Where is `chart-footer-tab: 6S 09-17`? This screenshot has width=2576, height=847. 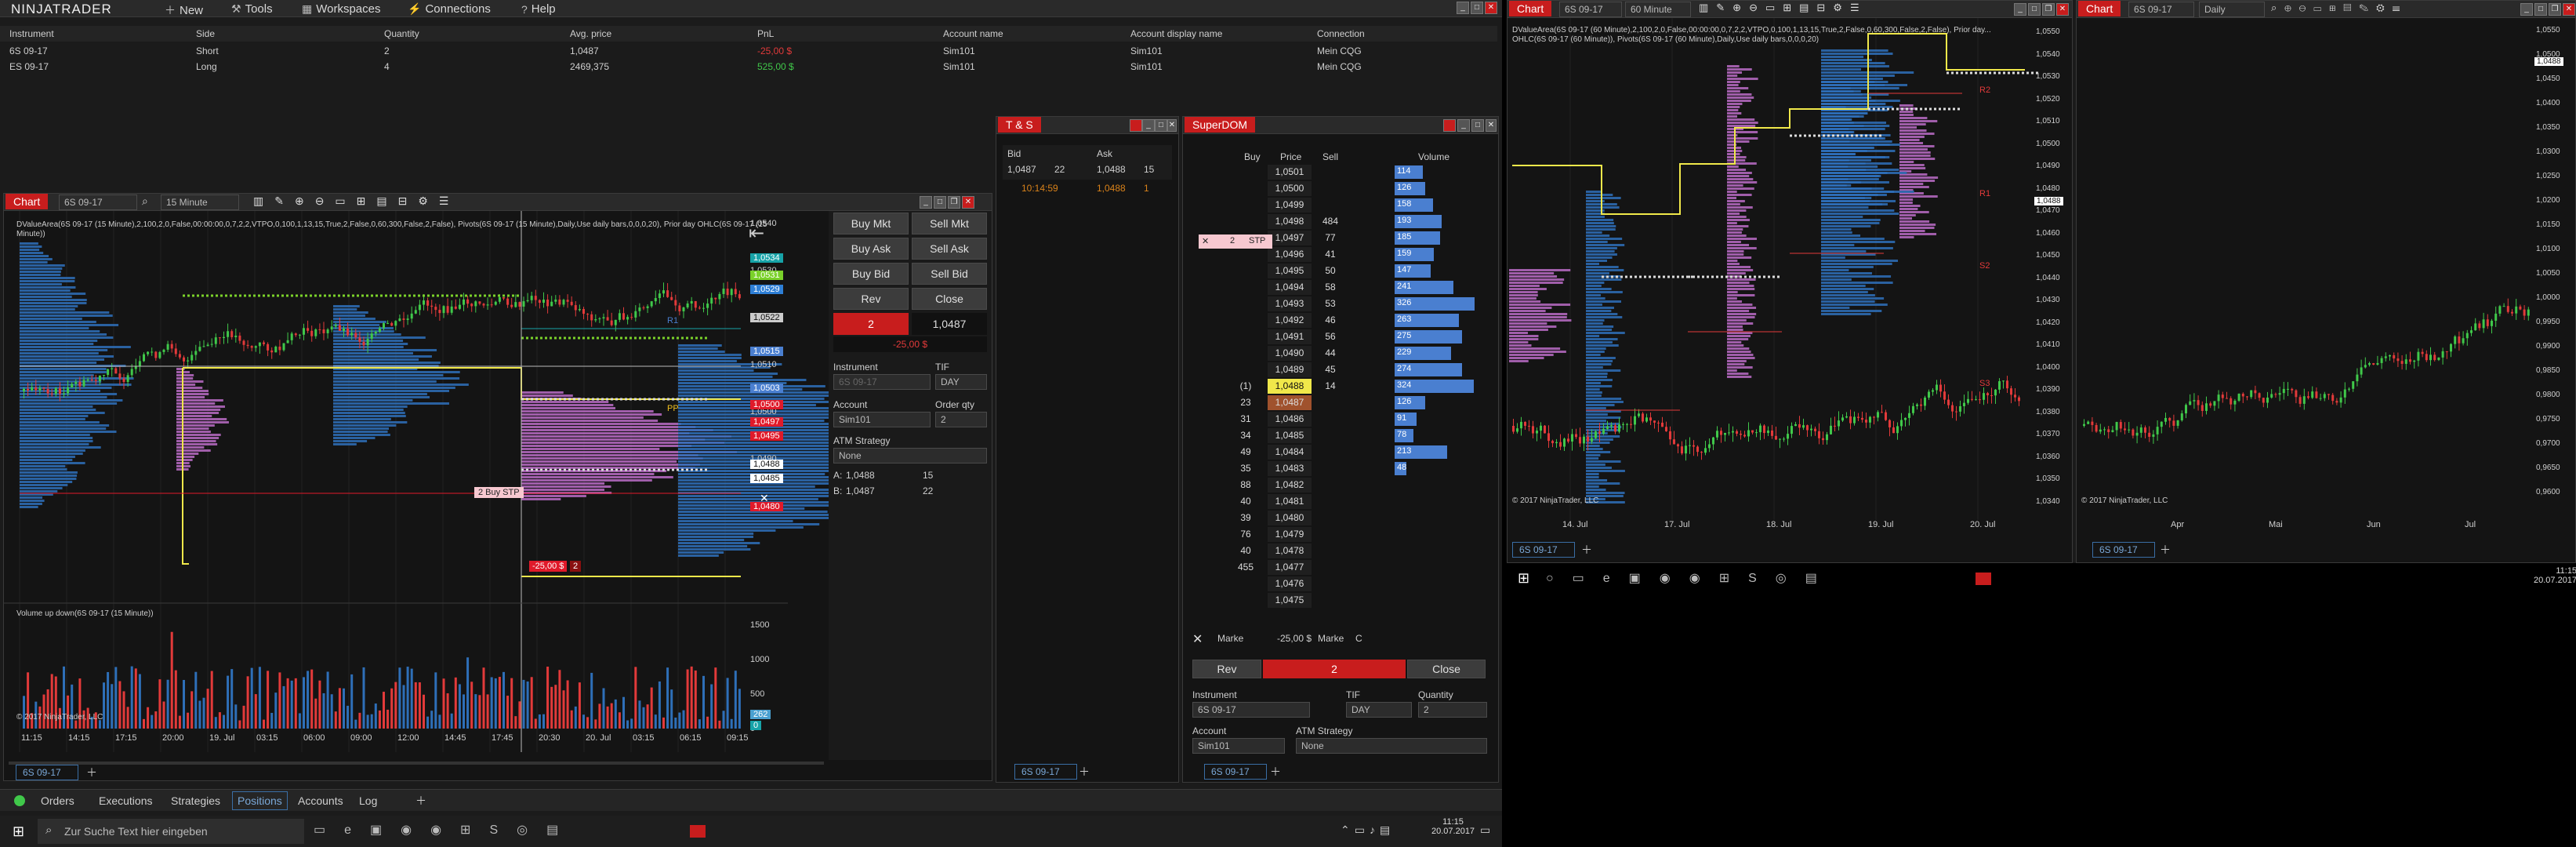
chart-footer-tab: 6S 09-17 is located at coordinates (47, 772).